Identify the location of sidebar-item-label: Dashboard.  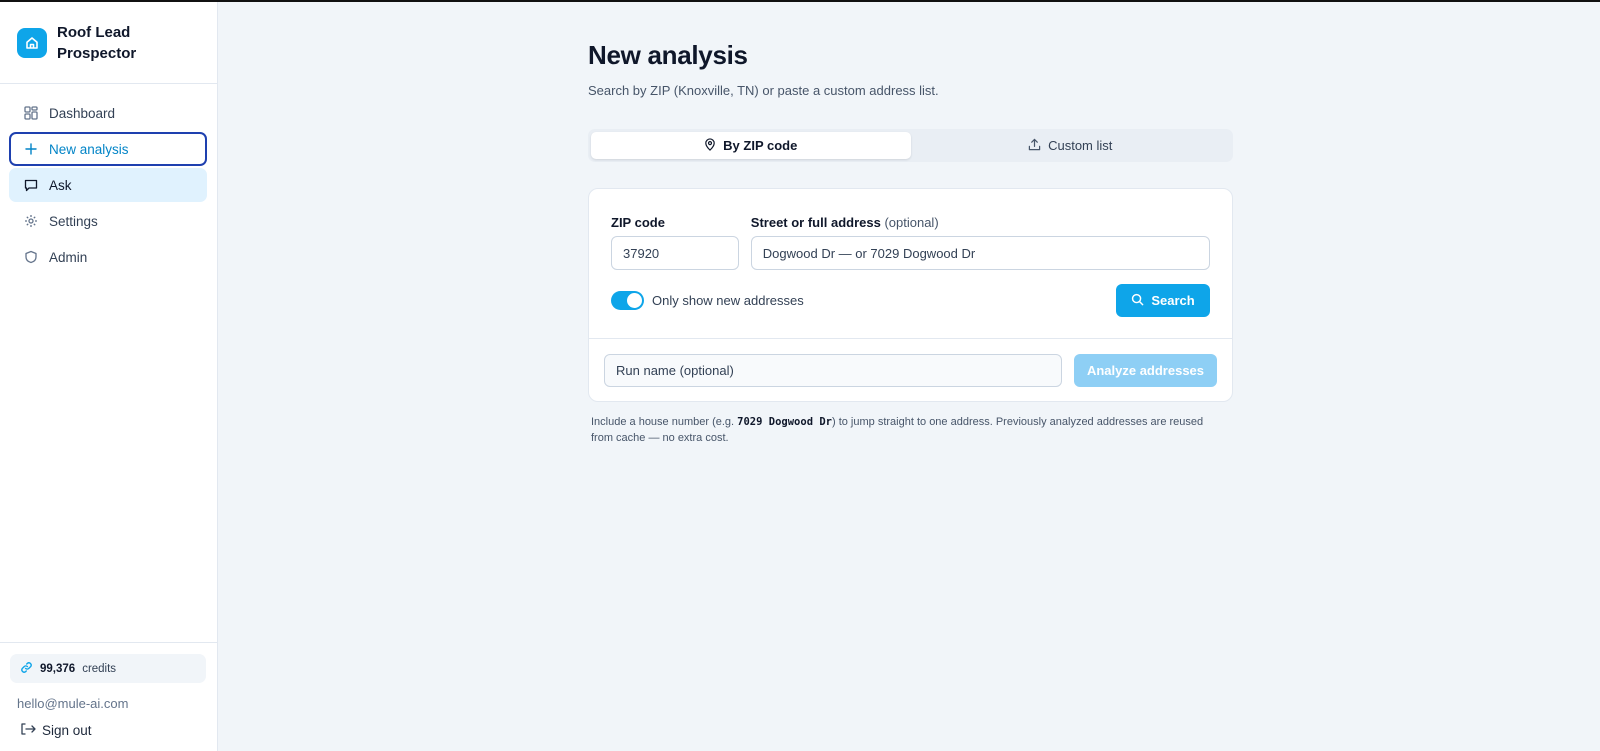
(82, 113).